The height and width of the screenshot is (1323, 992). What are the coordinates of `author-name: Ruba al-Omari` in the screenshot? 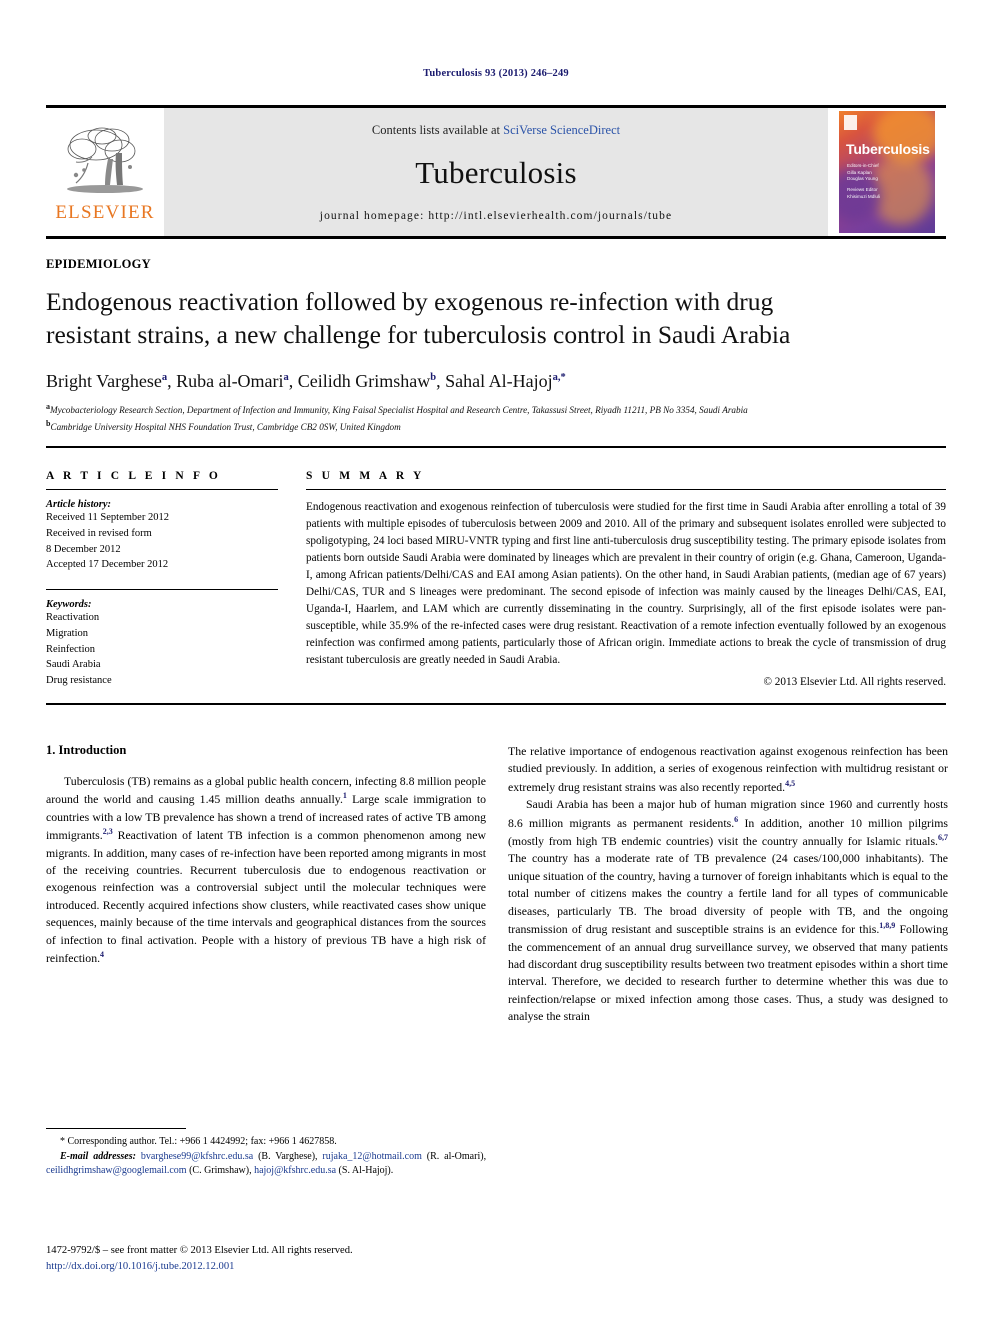 It's located at (230, 381).